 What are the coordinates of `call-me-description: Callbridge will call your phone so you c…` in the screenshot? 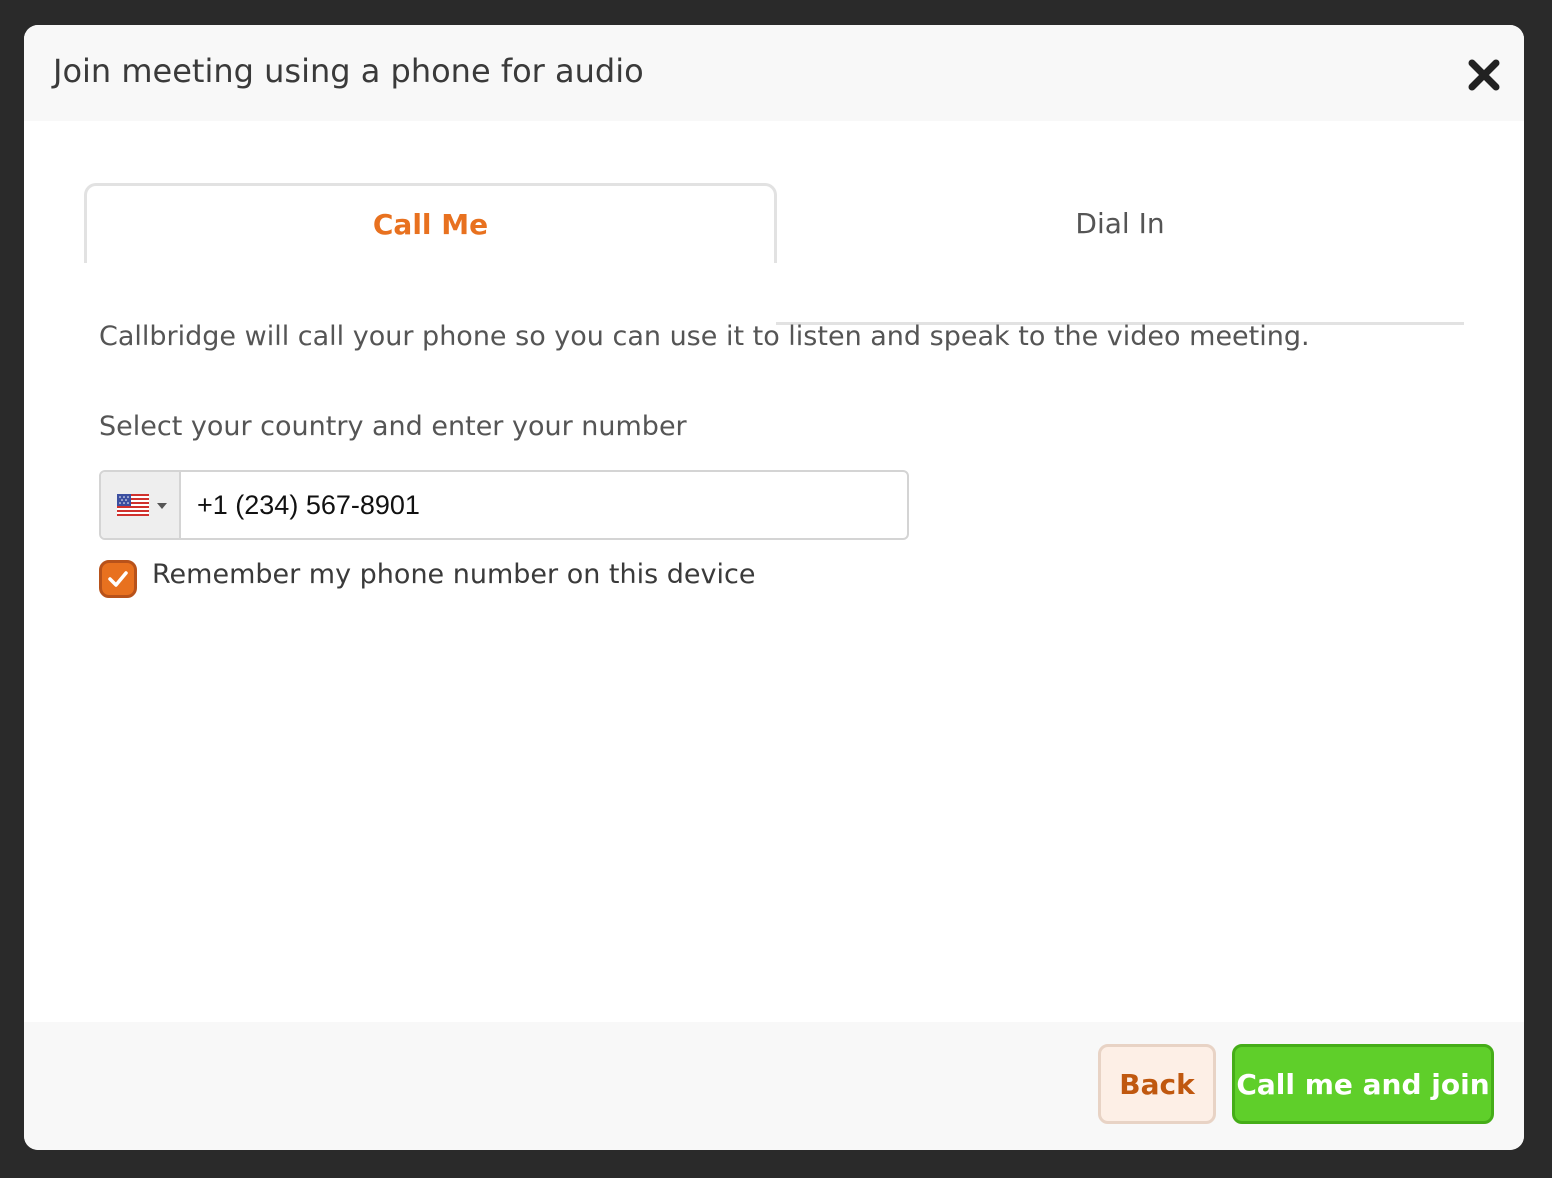 It's located at (704, 336).